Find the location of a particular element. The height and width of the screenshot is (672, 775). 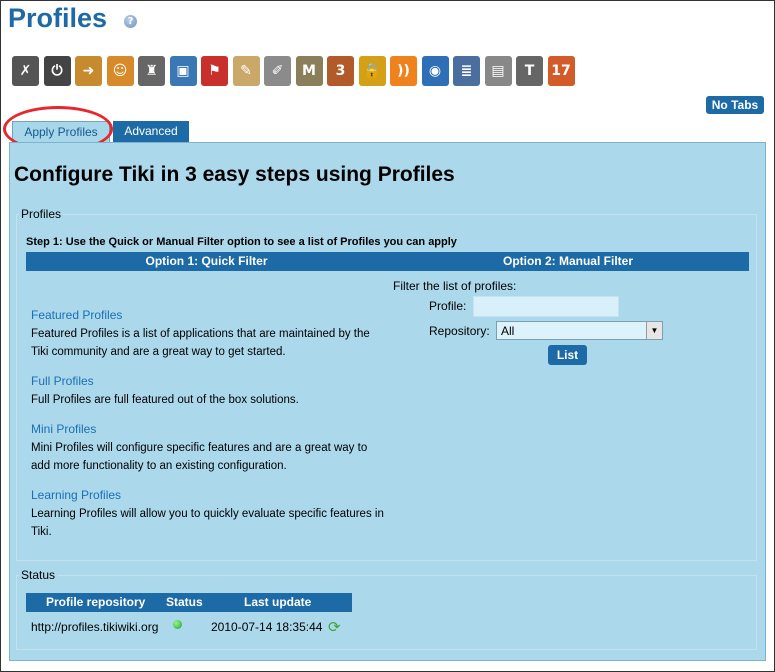

articles-icon: ≣ is located at coordinates (466, 71).